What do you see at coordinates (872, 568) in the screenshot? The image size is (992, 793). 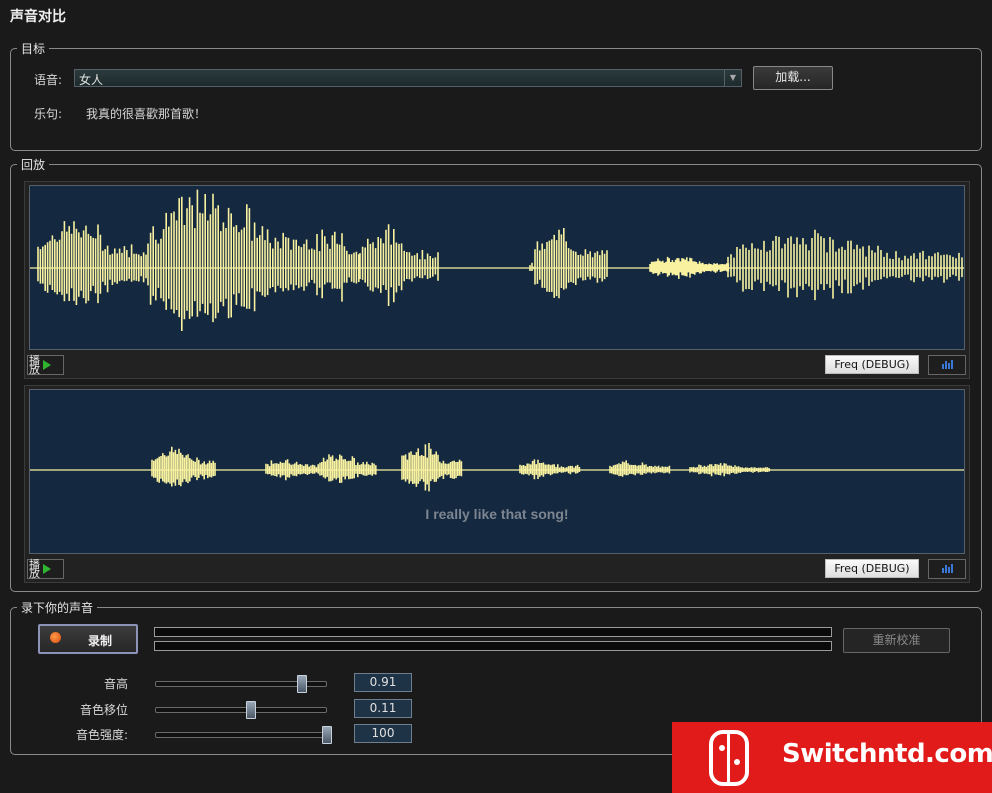 I see `user-freq-debug-button: Freq (DEBUG)` at bounding box center [872, 568].